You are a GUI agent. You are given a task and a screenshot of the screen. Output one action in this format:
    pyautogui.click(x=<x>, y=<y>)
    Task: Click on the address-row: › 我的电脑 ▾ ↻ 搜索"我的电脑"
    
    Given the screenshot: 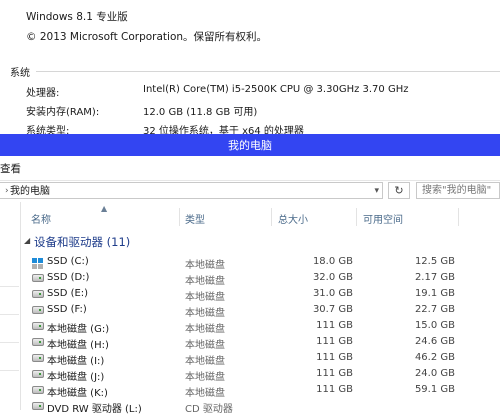 What is the action you would take?
    pyautogui.click(x=250, y=191)
    